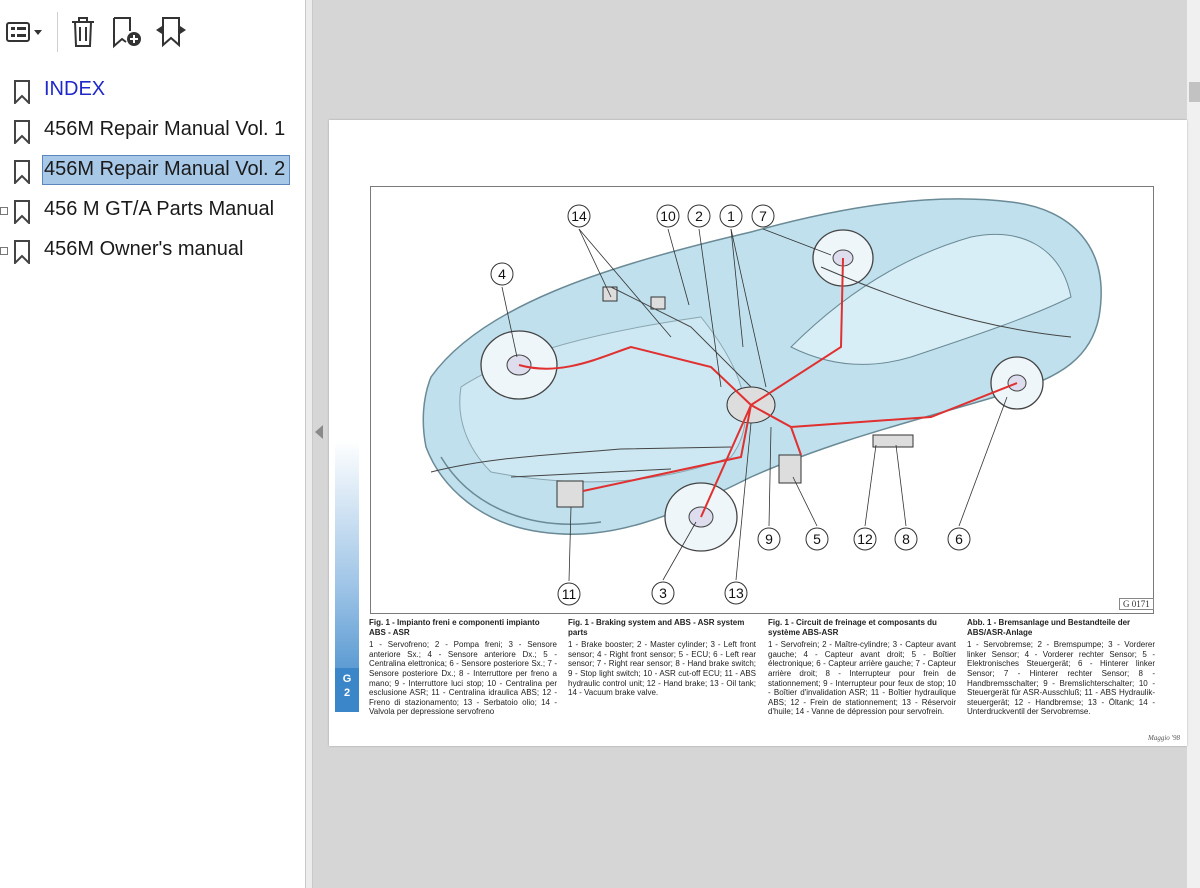 This screenshot has width=1200, height=888. I want to click on callout-8: 8, so click(906, 497).